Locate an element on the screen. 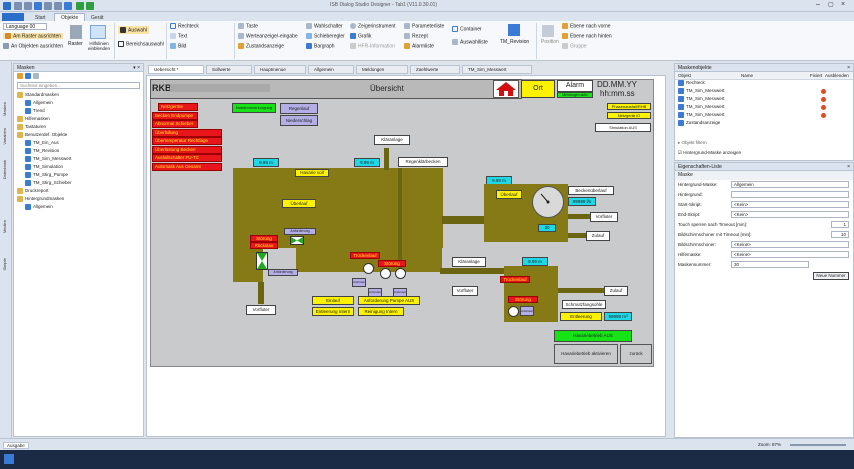 The width and height of the screenshot is (854, 469). rail-medien: Medien is located at coordinates (4, 226).